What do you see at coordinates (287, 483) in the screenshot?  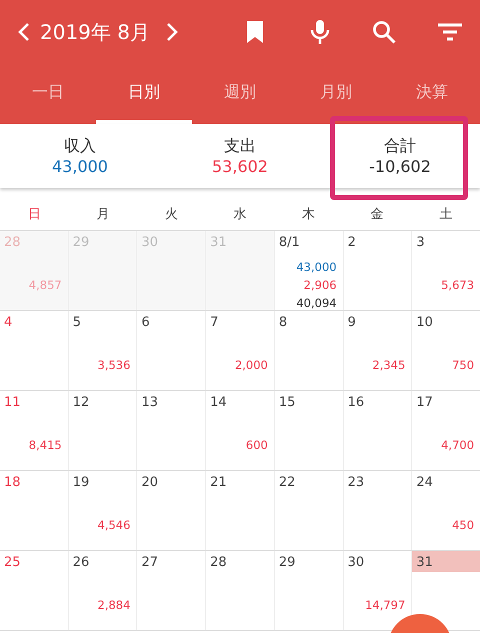 I see `day-number: 22` at bounding box center [287, 483].